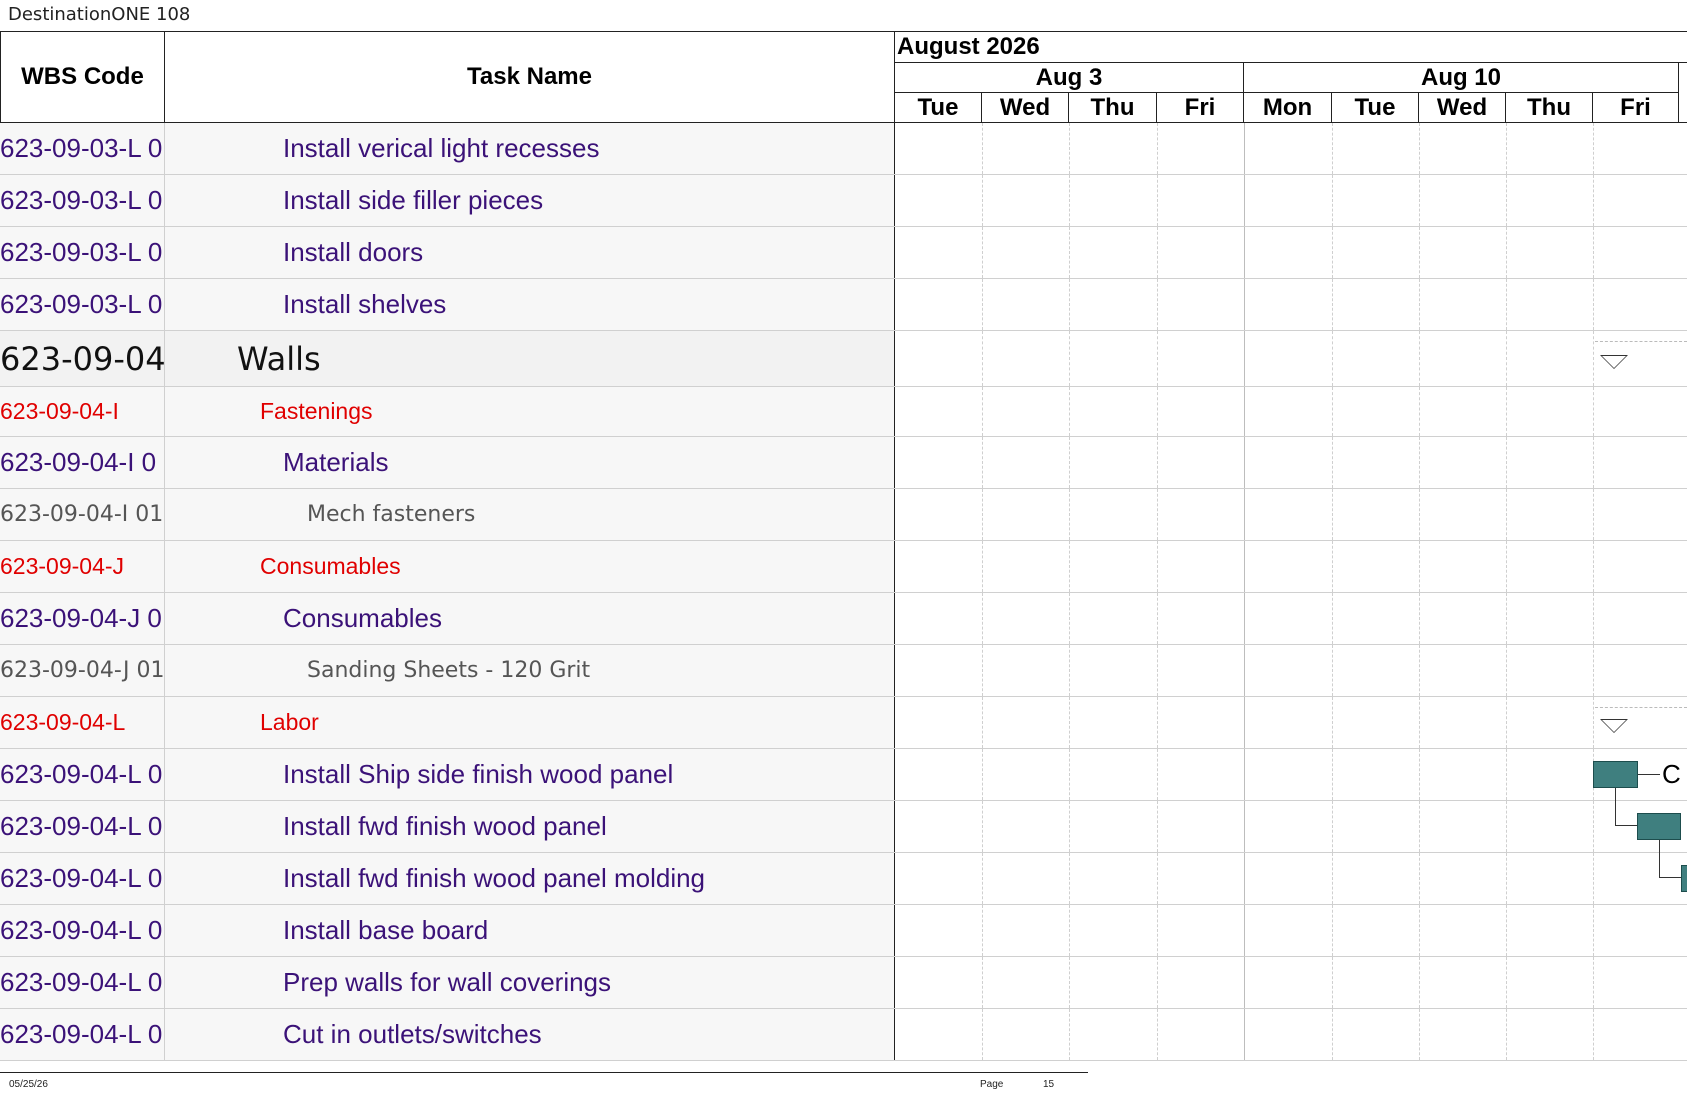  I want to click on section-row: 623-09-04 Walls, so click(843, 359).